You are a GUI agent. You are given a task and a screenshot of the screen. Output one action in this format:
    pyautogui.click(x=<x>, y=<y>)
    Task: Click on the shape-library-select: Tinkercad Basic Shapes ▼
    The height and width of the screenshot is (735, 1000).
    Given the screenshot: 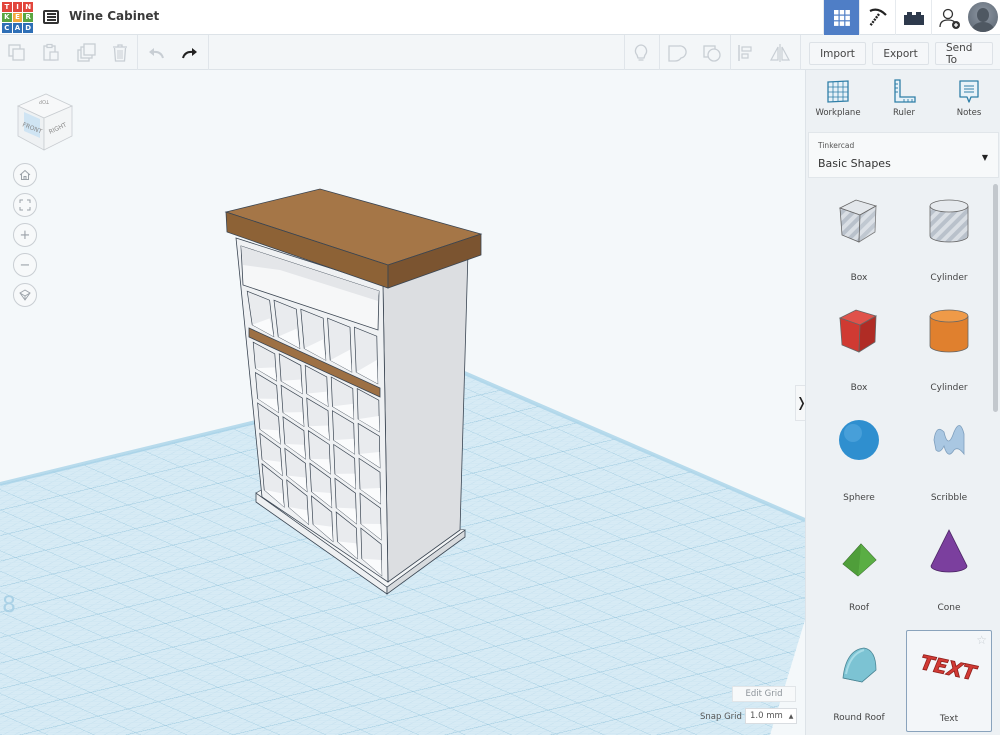 What is the action you would take?
    pyautogui.click(x=903, y=155)
    